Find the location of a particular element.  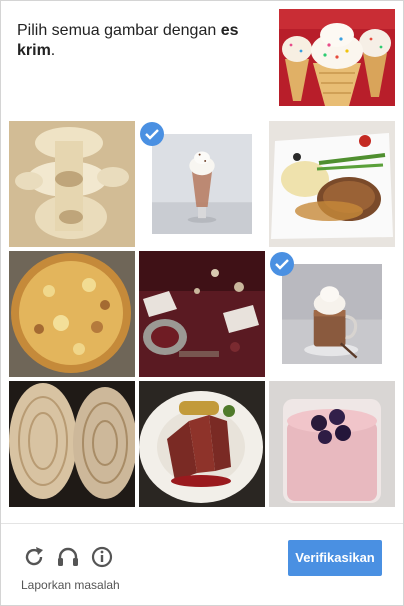

tile-image-steak-plate is located at coordinates (202, 444).